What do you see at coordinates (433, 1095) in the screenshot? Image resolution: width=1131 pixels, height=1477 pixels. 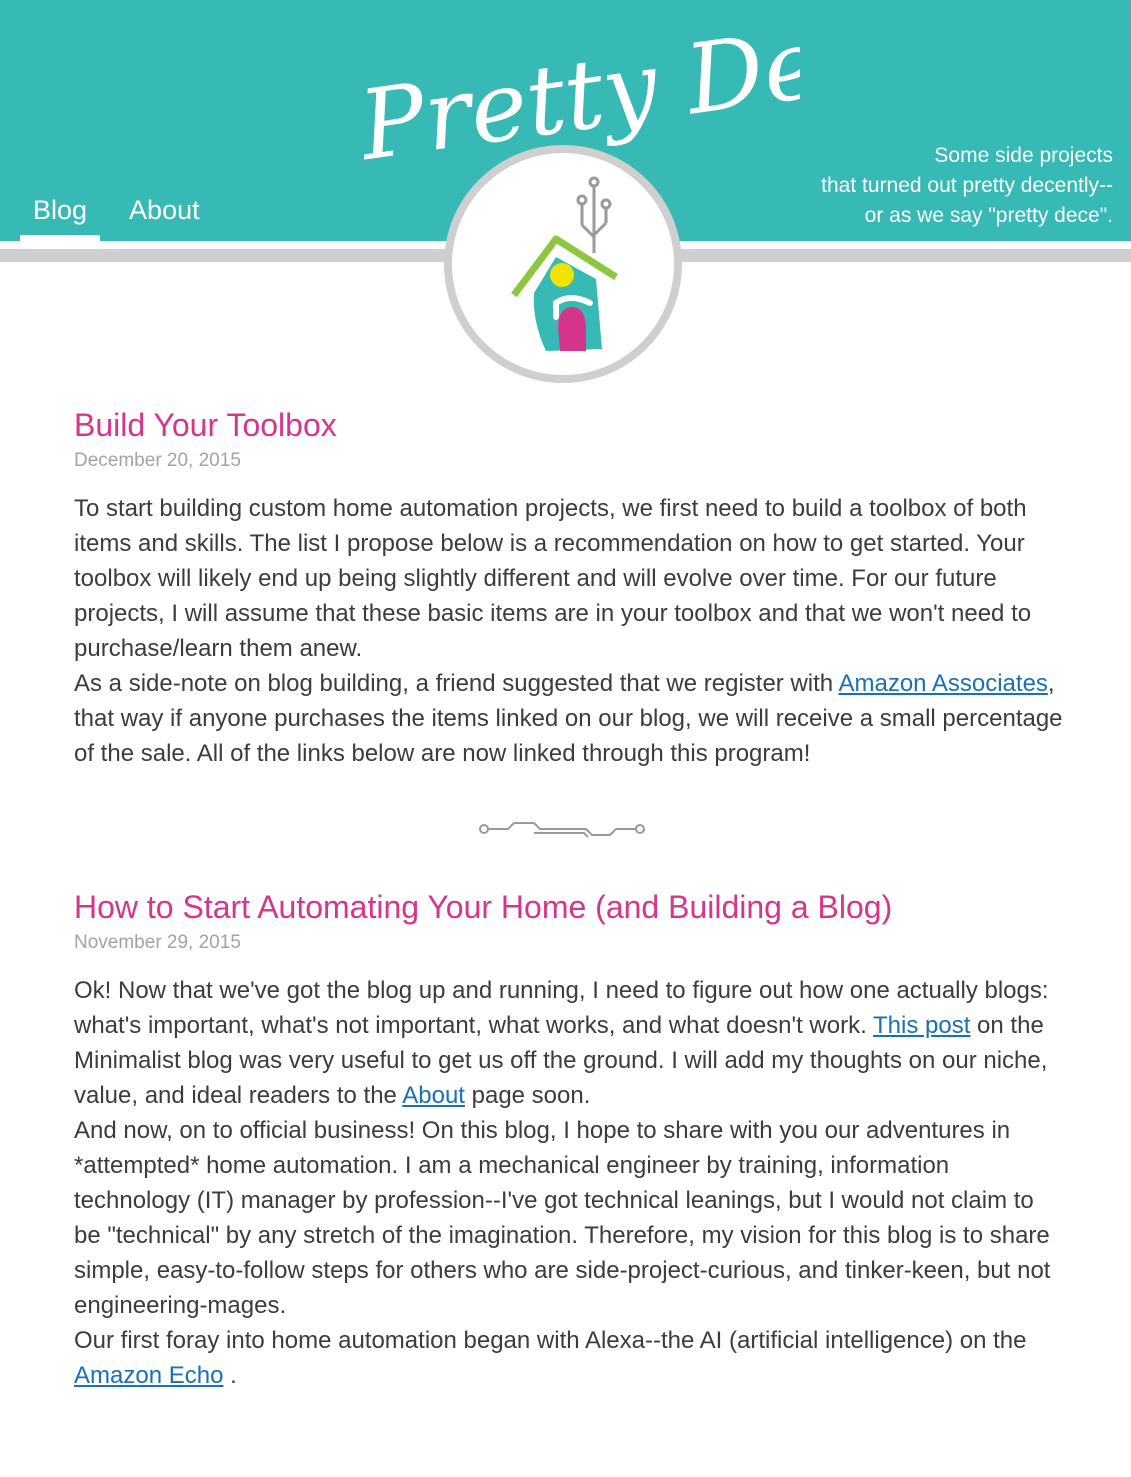 I see `about-page-link: About` at bounding box center [433, 1095].